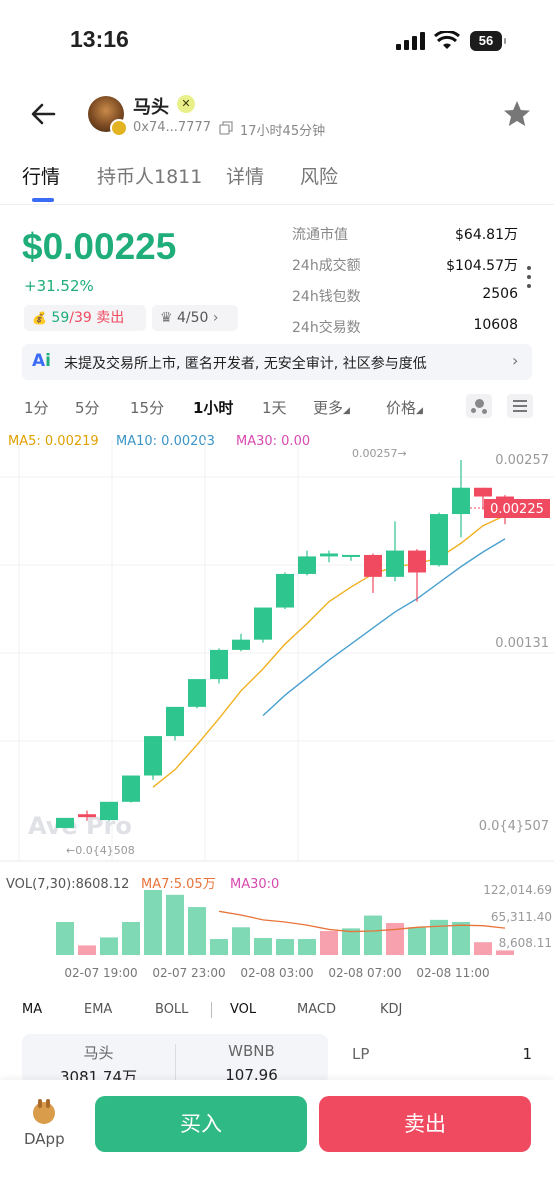 Image resolution: width=554 pixels, height=1200 pixels. What do you see at coordinates (171, 1009) in the screenshot?
I see `indicator-boll: BOLL` at bounding box center [171, 1009].